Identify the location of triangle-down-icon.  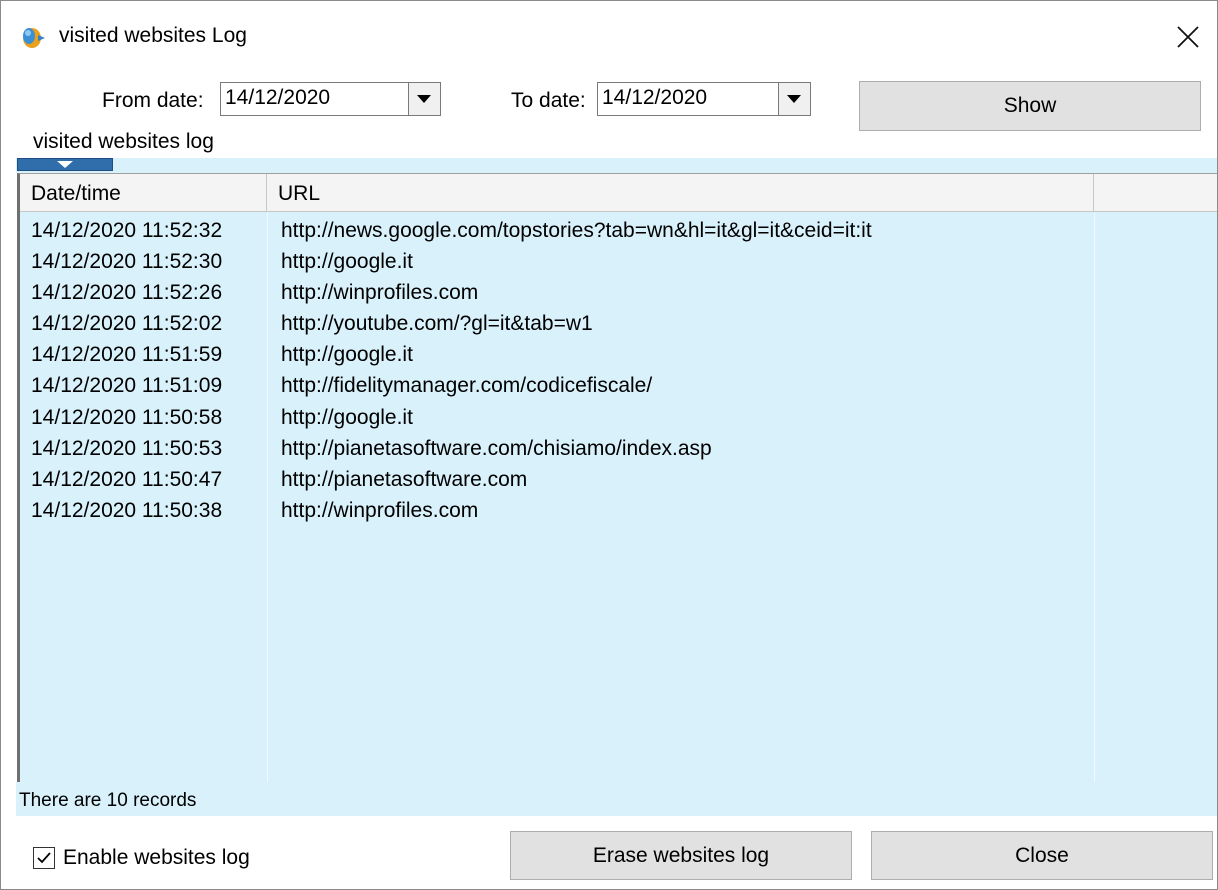
(65, 164).